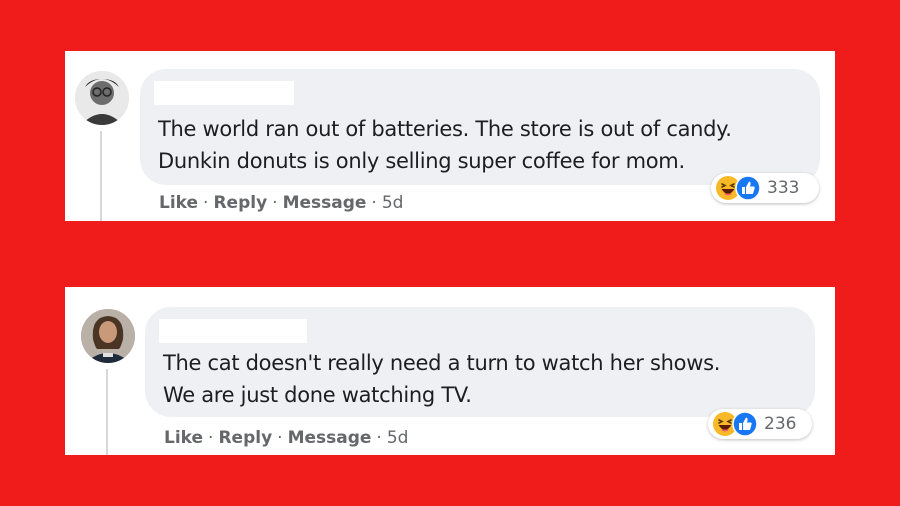 The width and height of the screenshot is (900, 506). I want to click on reaction-count: 236, so click(780, 424).